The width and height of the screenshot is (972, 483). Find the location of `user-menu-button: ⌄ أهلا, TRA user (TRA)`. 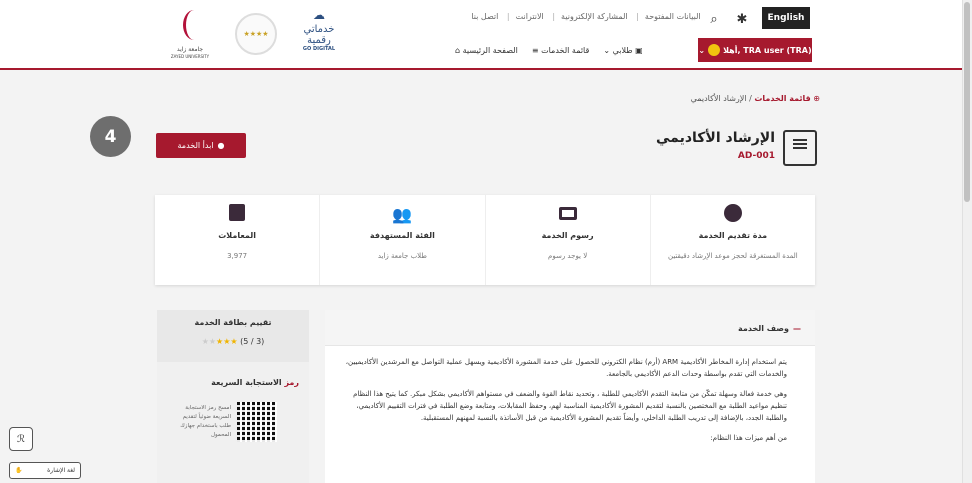

user-menu-button: ⌄ أهلا, TRA user (TRA) is located at coordinates (755, 50).